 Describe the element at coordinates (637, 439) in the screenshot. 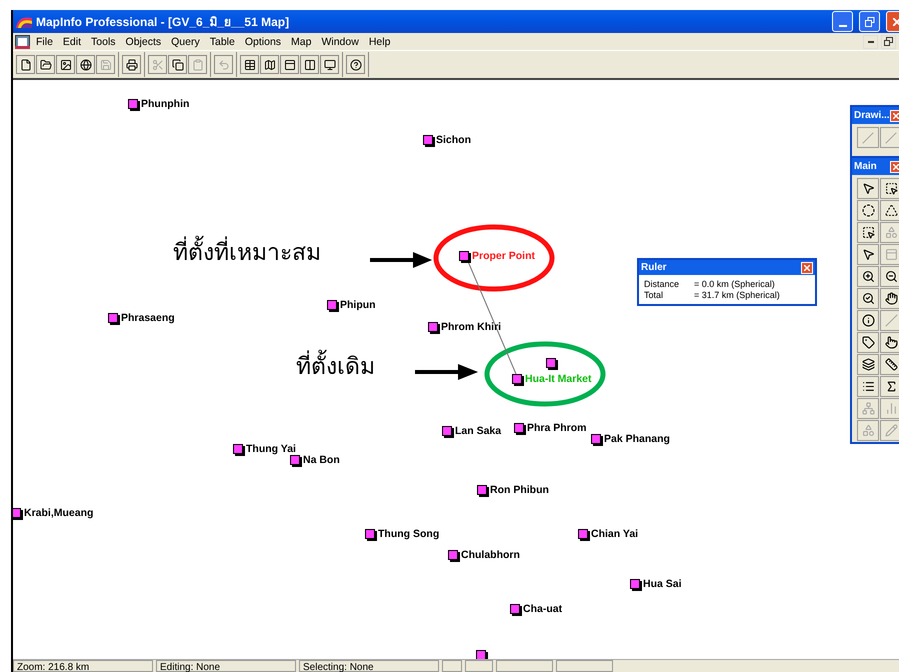

I see `place-label: Pak Phanang` at that location.